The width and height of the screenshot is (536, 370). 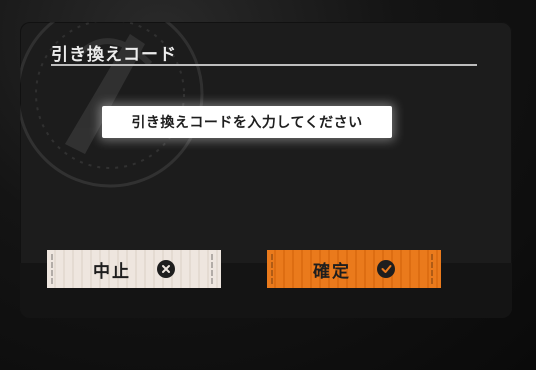 I want to click on cancel-button: 中止, so click(x=134, y=269).